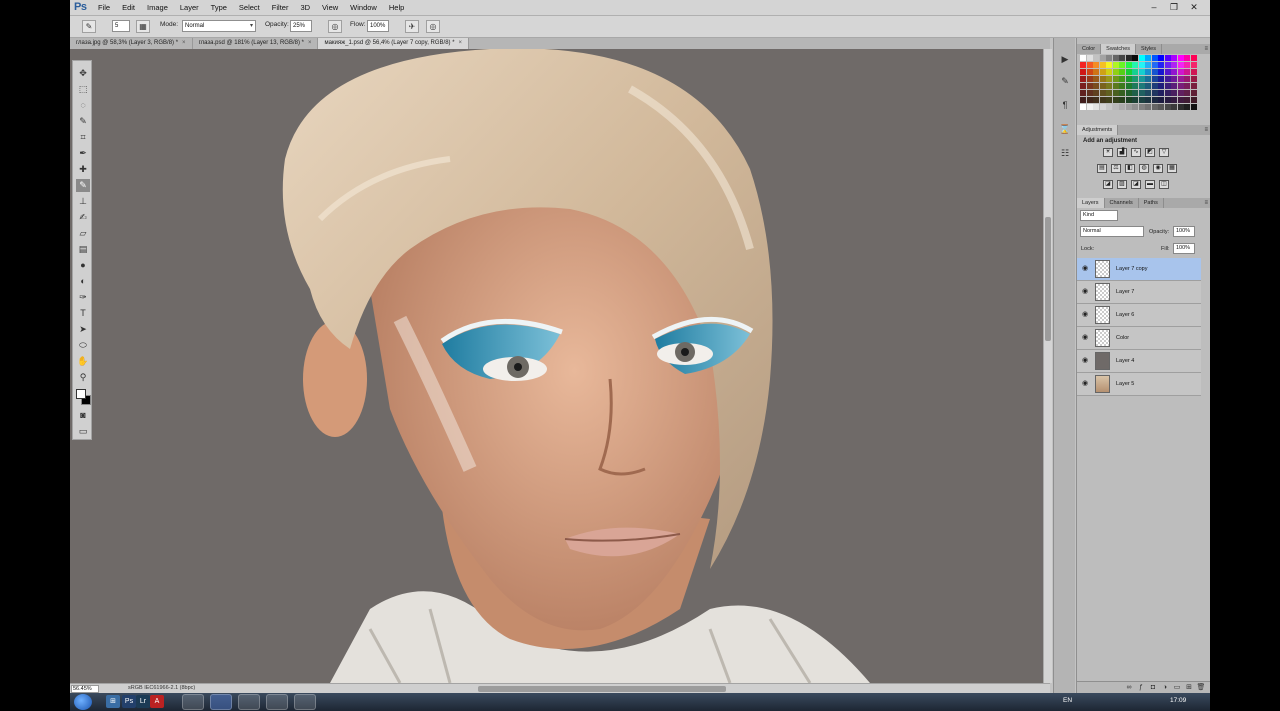 The width and height of the screenshot is (1280, 711). Describe the element at coordinates (83, 377) in the screenshot. I see `zoom-tool-icon: ⚲` at that location.